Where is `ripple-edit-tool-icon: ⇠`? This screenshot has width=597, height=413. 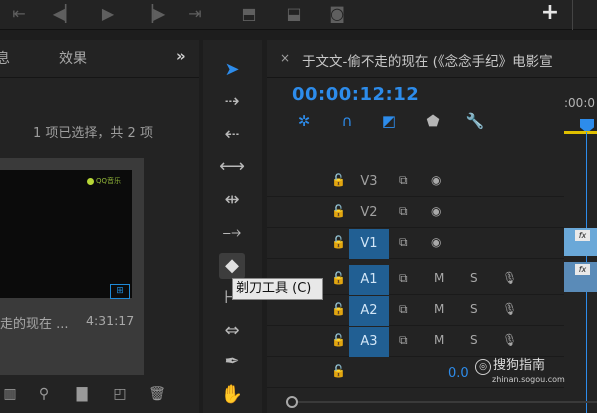 ripple-edit-tool-icon: ⇠ is located at coordinates (232, 135).